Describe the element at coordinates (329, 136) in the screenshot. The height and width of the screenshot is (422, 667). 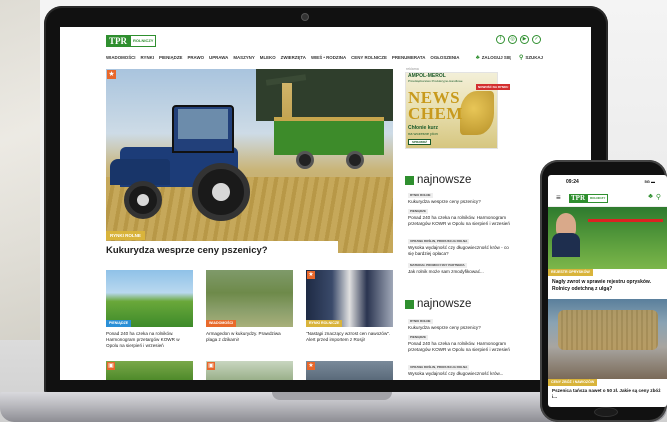
I see `trailer-graphic` at that location.